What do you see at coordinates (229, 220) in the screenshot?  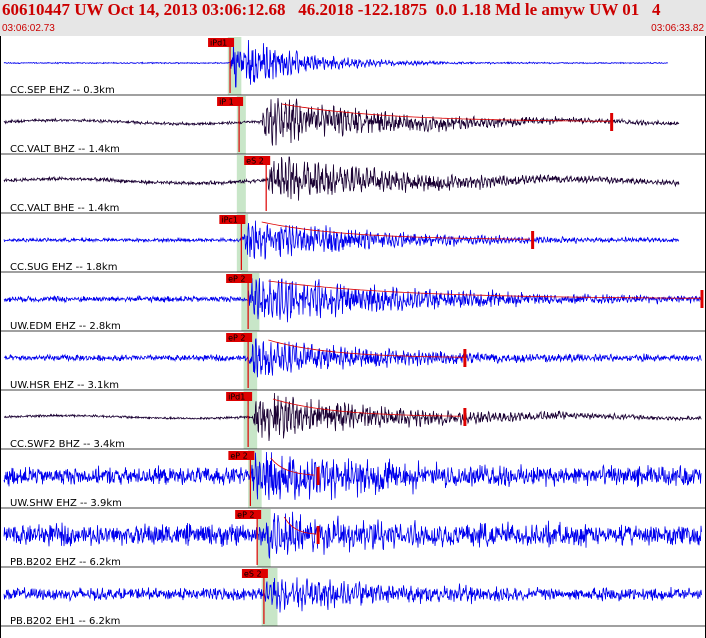 I see `pick-label: iPc1` at bounding box center [229, 220].